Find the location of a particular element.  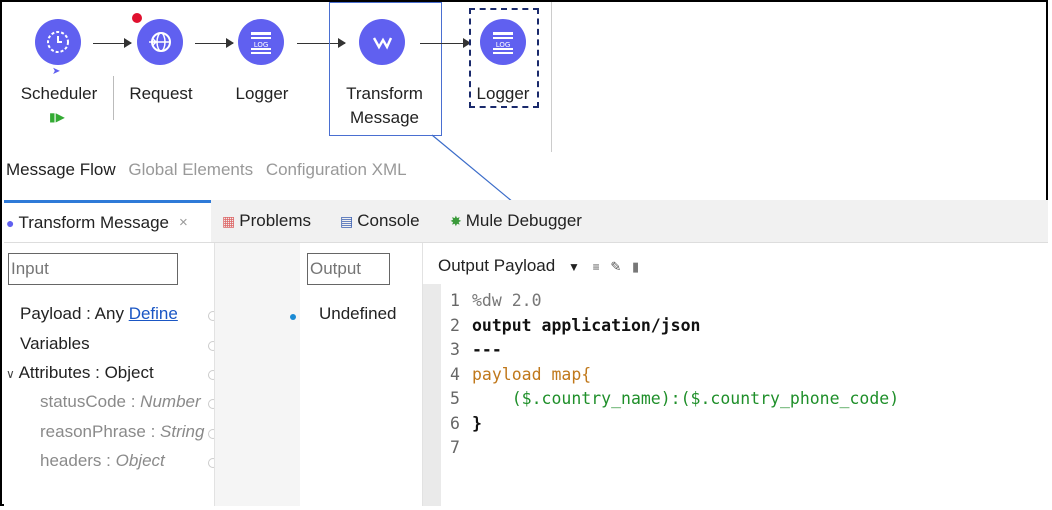

transform-icon: ● is located at coordinates (10, 222).